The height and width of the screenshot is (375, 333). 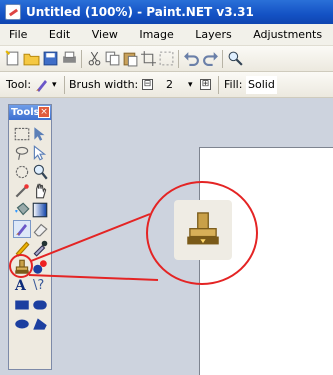 What do you see at coordinates (40, 229) in the screenshot?
I see `eraser-icon` at bounding box center [40, 229].